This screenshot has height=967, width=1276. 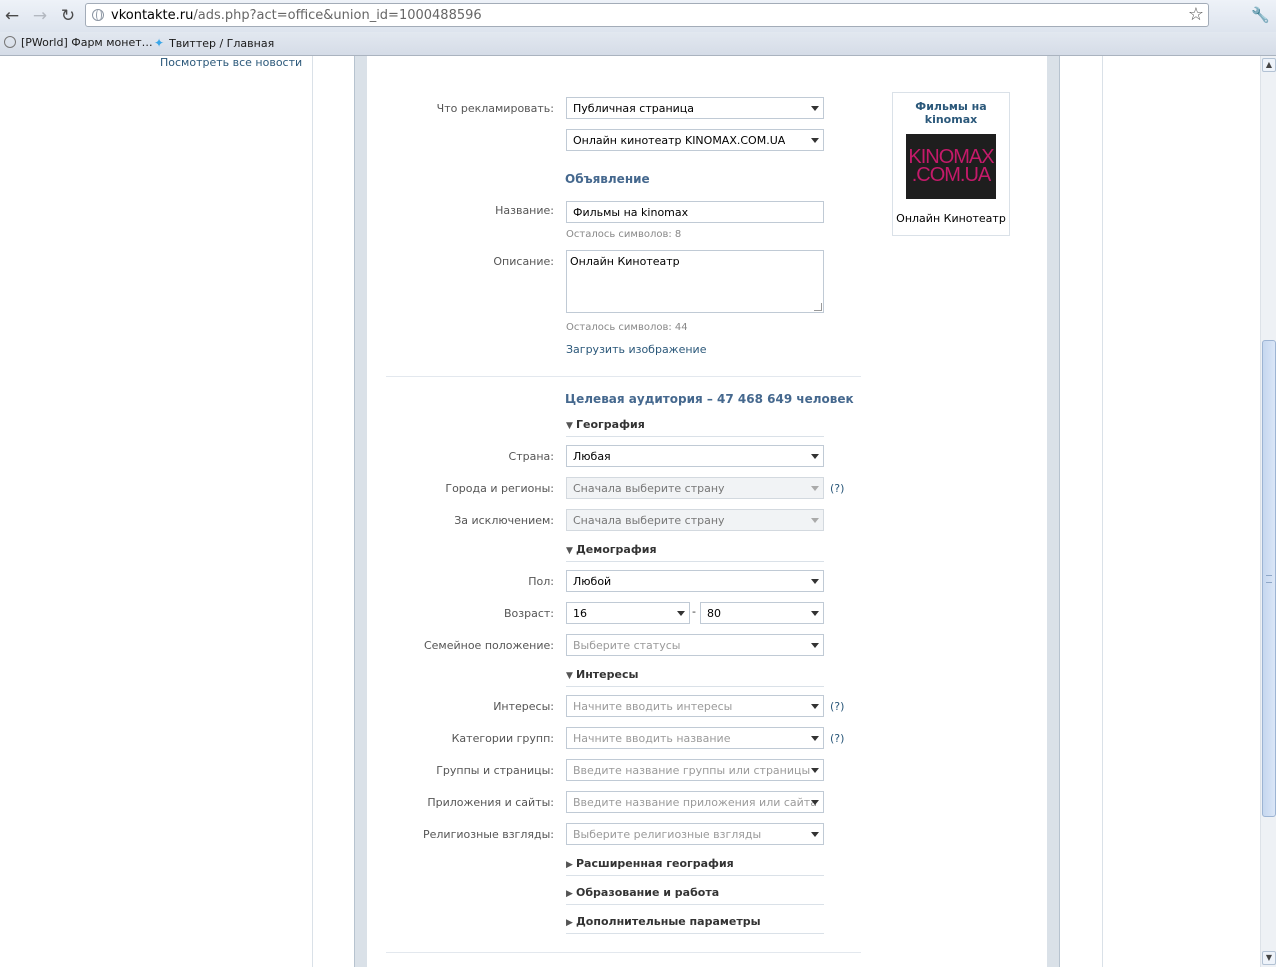 What do you see at coordinates (695, 108) in the screenshot?
I see `advertise-type-select: Публичная страница` at bounding box center [695, 108].